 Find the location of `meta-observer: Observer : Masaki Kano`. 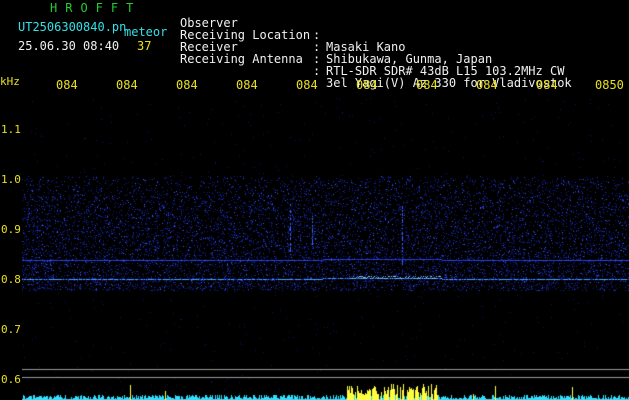

meta-observer: Observer : Masaki Kano is located at coordinates (292, 29).